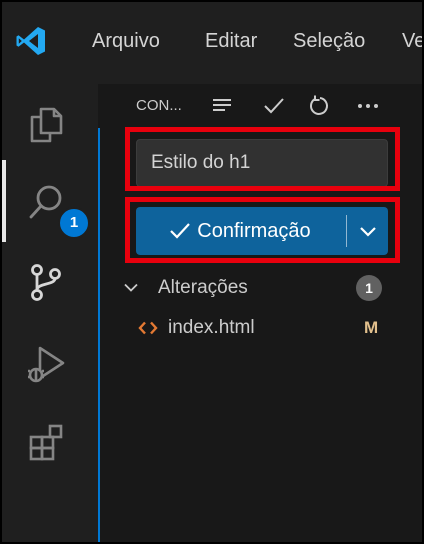 The width and height of the screenshot is (424, 544). What do you see at coordinates (371, 327) in the screenshot?
I see `file-status-modified: M` at bounding box center [371, 327].